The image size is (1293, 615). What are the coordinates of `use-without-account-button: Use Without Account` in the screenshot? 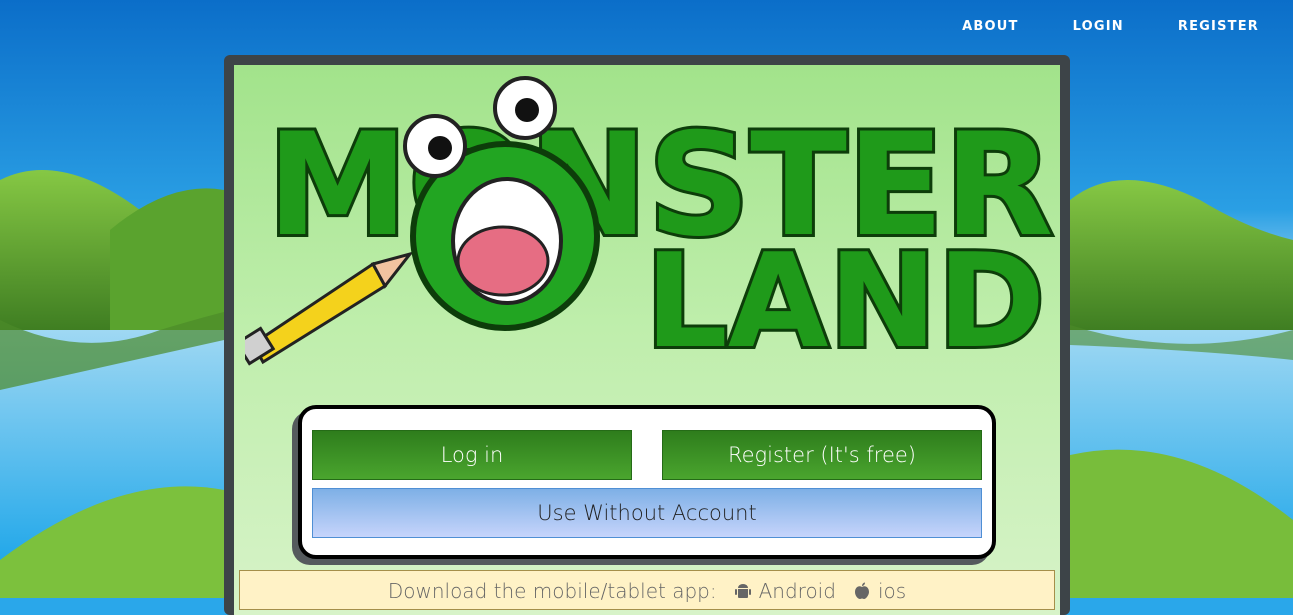 It's located at (647, 513).